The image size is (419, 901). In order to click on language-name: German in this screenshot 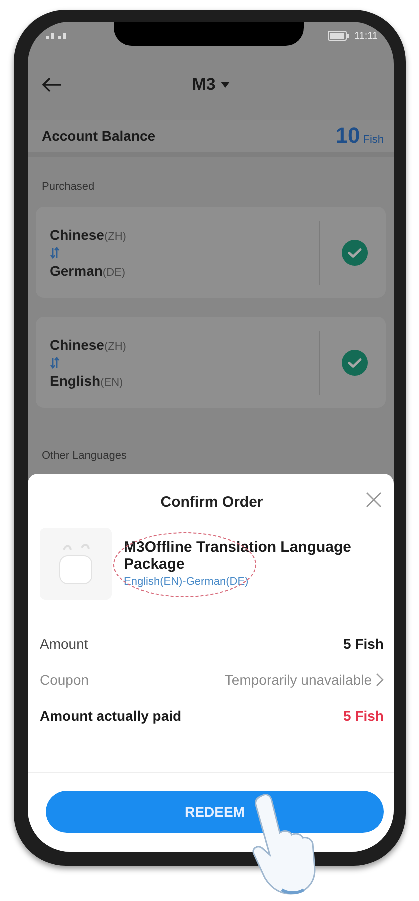, I will do `click(76, 270)`.